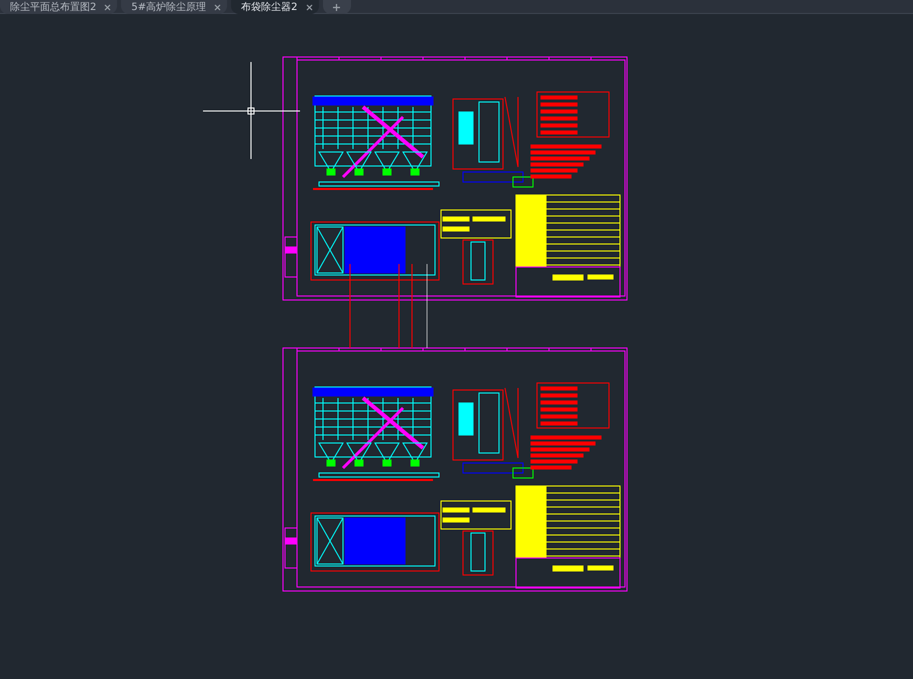 Image resolution: width=913 pixels, height=679 pixels. I want to click on plus-icon, so click(336, 7).